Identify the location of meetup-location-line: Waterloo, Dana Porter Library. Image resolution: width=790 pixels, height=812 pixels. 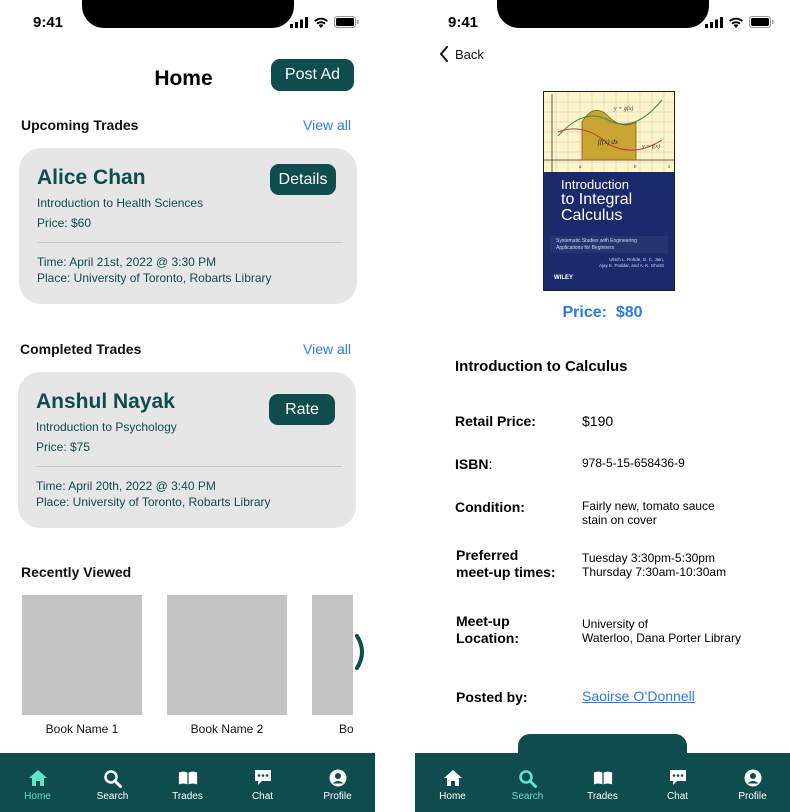
(661, 638).